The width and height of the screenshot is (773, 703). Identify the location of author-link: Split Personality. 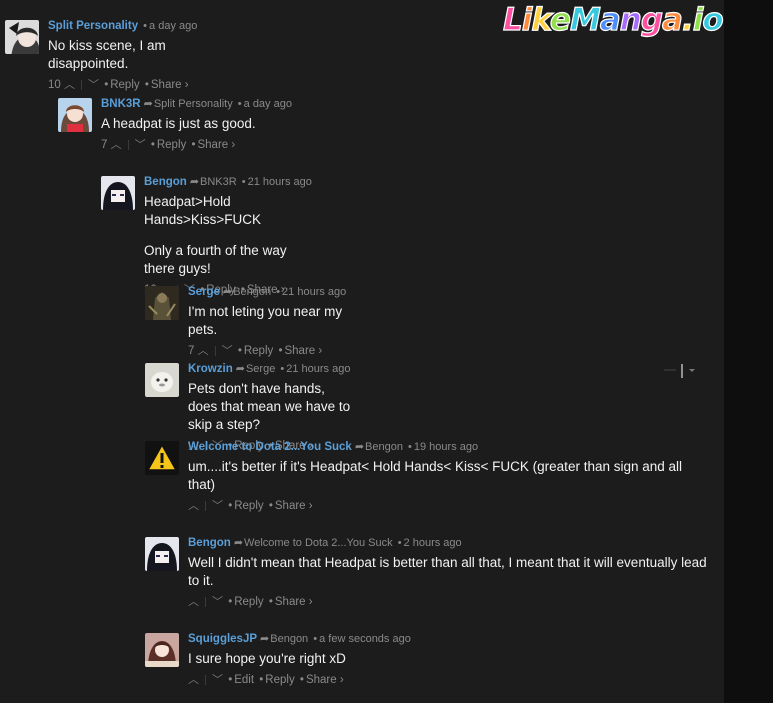
(93, 26).